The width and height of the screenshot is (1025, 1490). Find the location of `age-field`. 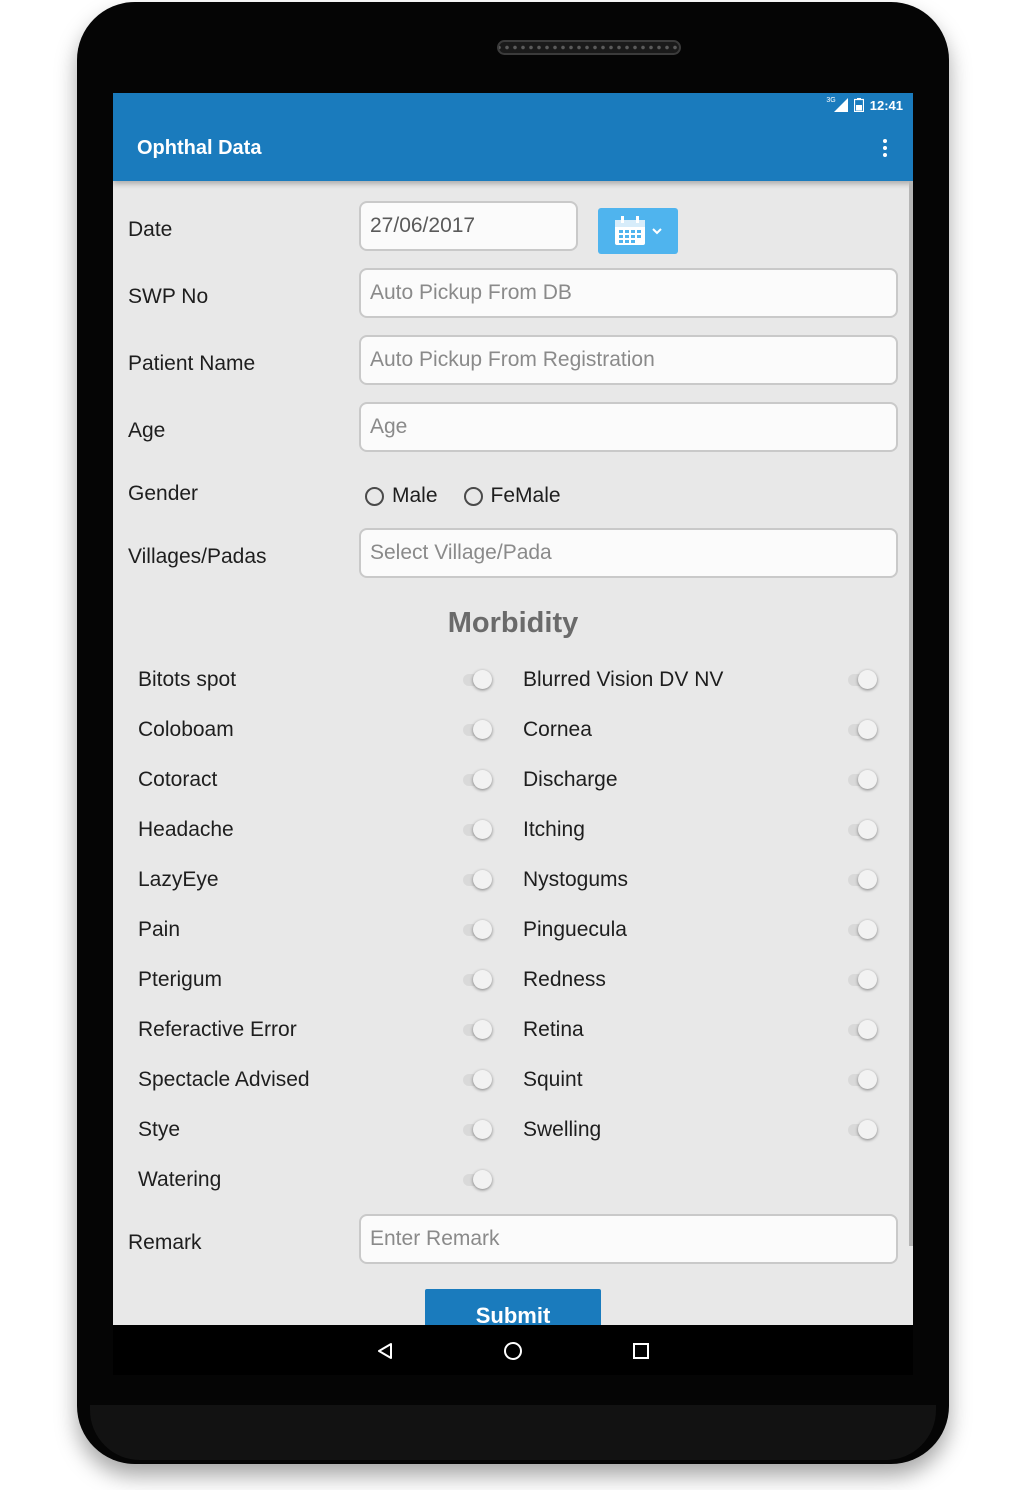

age-field is located at coordinates (628, 427).